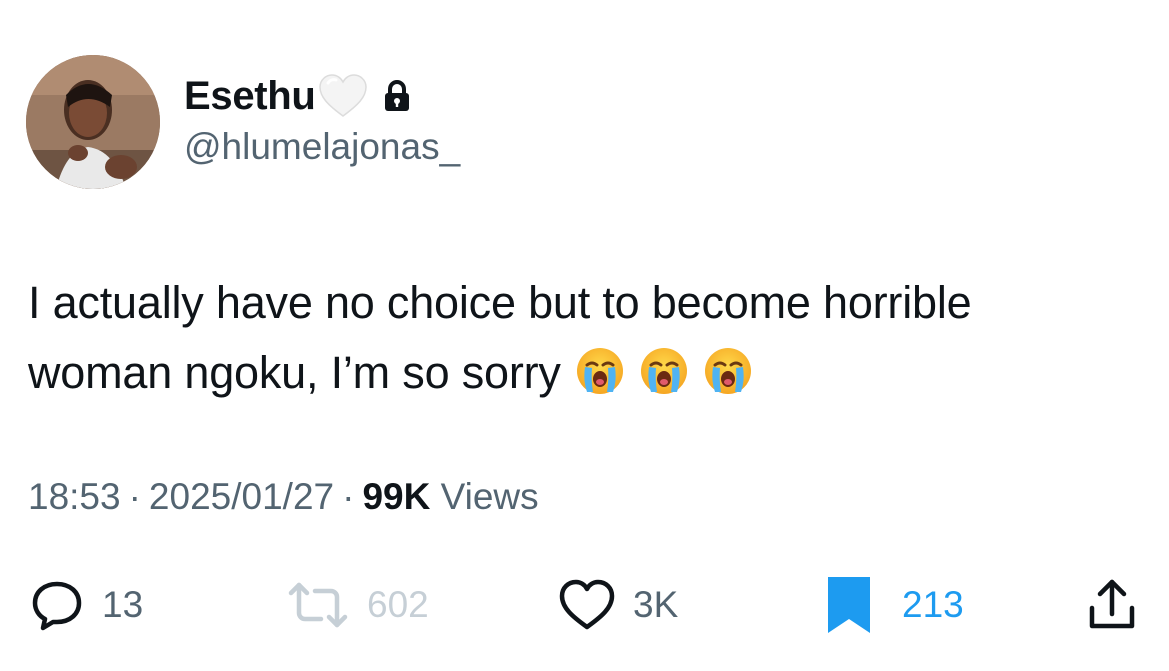 This screenshot has width=1169, height=671. What do you see at coordinates (397, 96) in the screenshot?
I see `lock-icon` at bounding box center [397, 96].